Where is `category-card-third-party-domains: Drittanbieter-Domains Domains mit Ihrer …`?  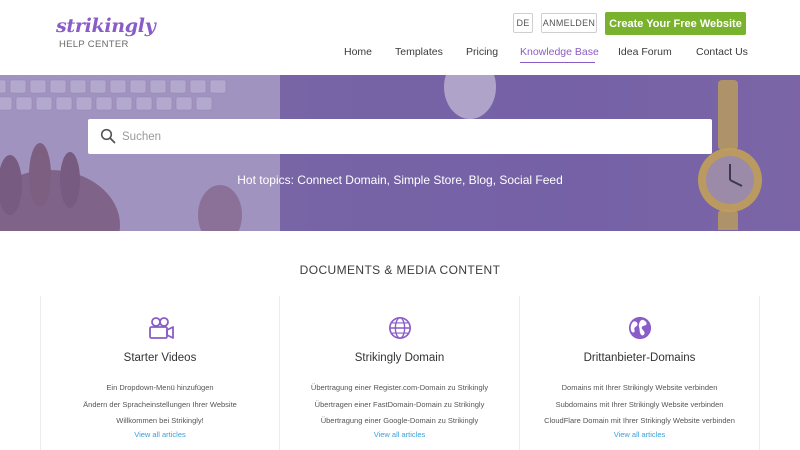
category-card-third-party-domains: Drittanbieter-Domains Domains mit Ihrer … is located at coordinates (640, 373).